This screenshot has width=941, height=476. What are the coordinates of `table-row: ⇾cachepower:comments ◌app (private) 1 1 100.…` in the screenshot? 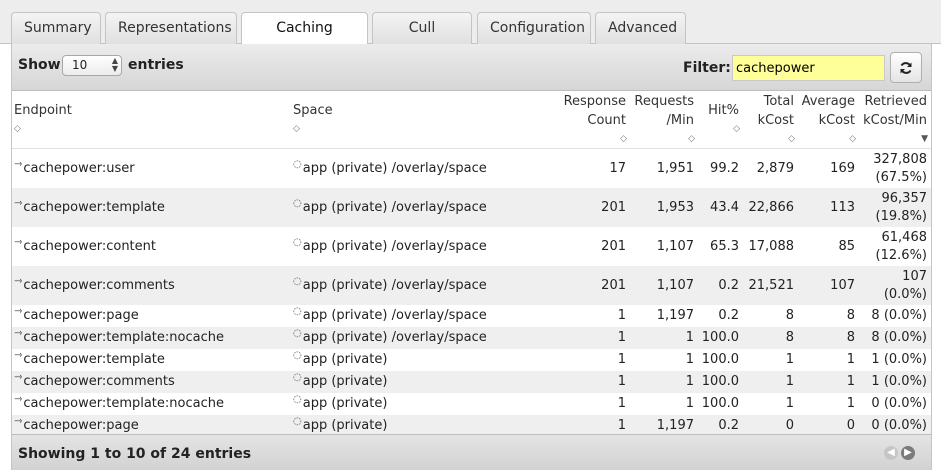 It's located at (471, 382).